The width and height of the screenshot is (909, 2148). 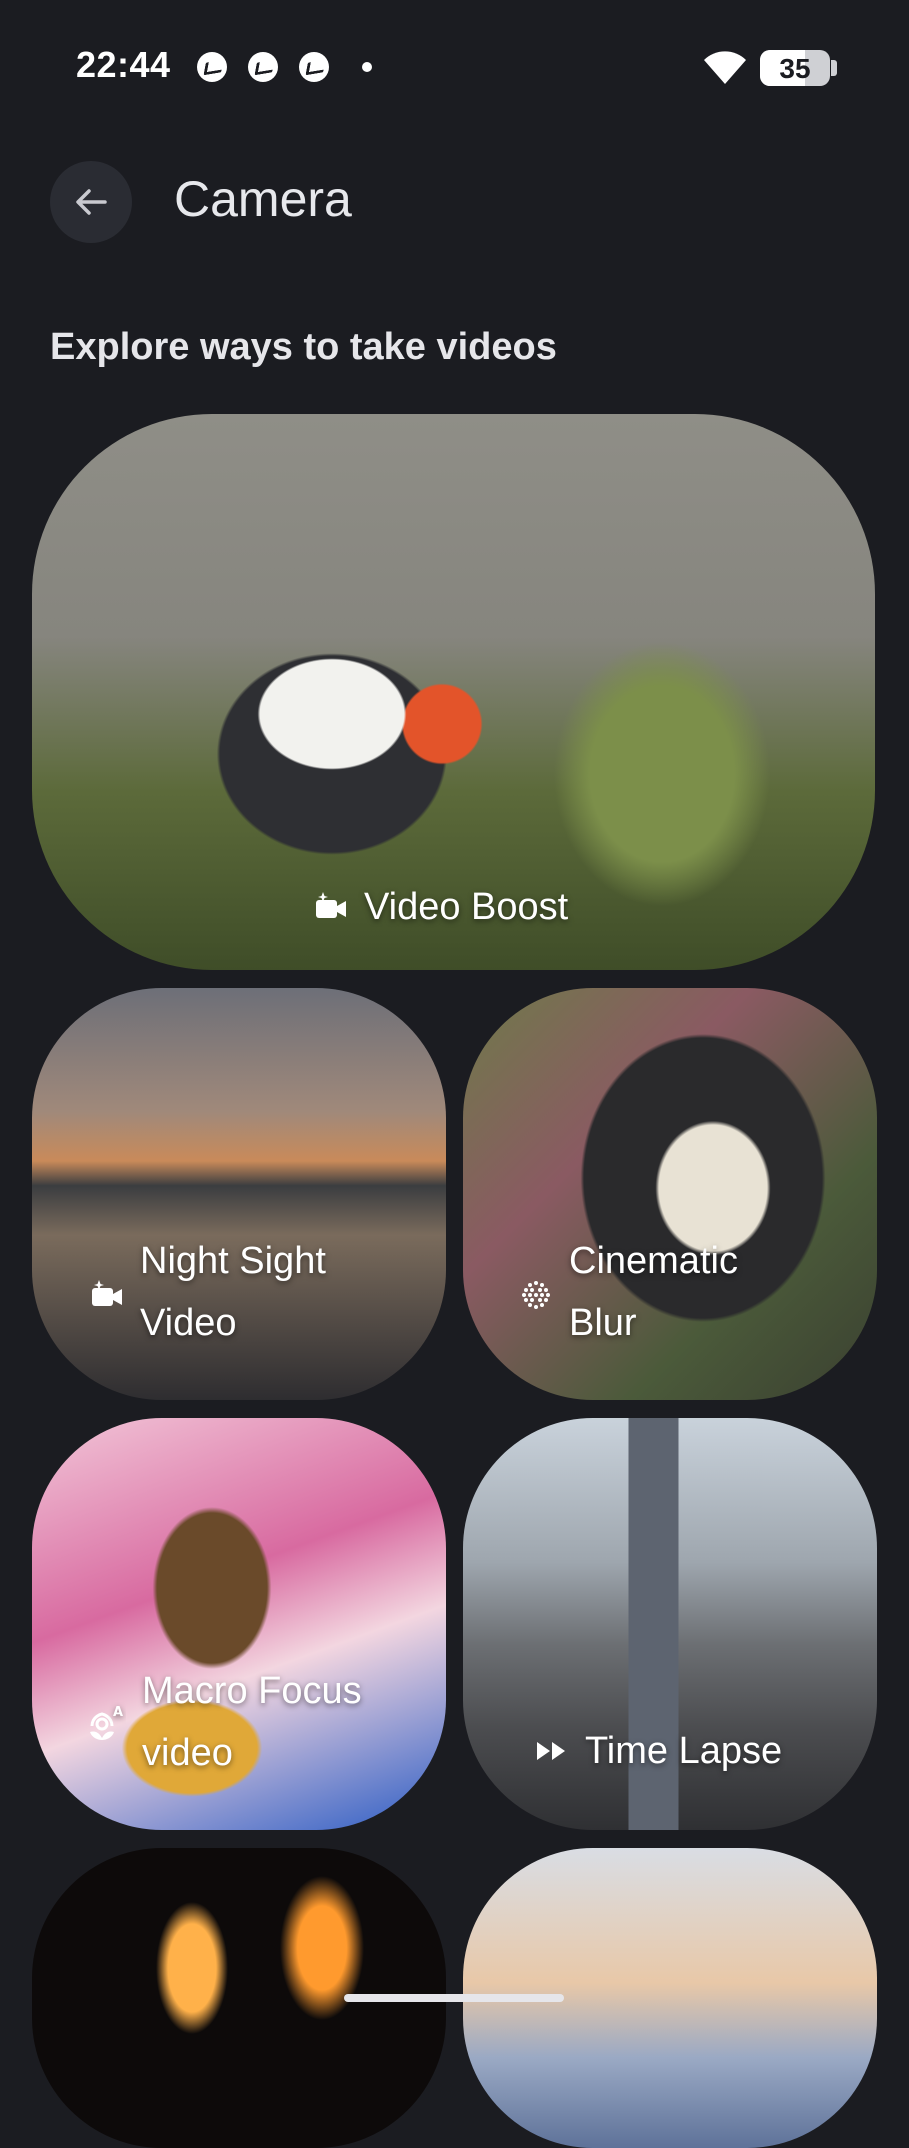 I want to click on status-time: 22:44, so click(x=123, y=64).